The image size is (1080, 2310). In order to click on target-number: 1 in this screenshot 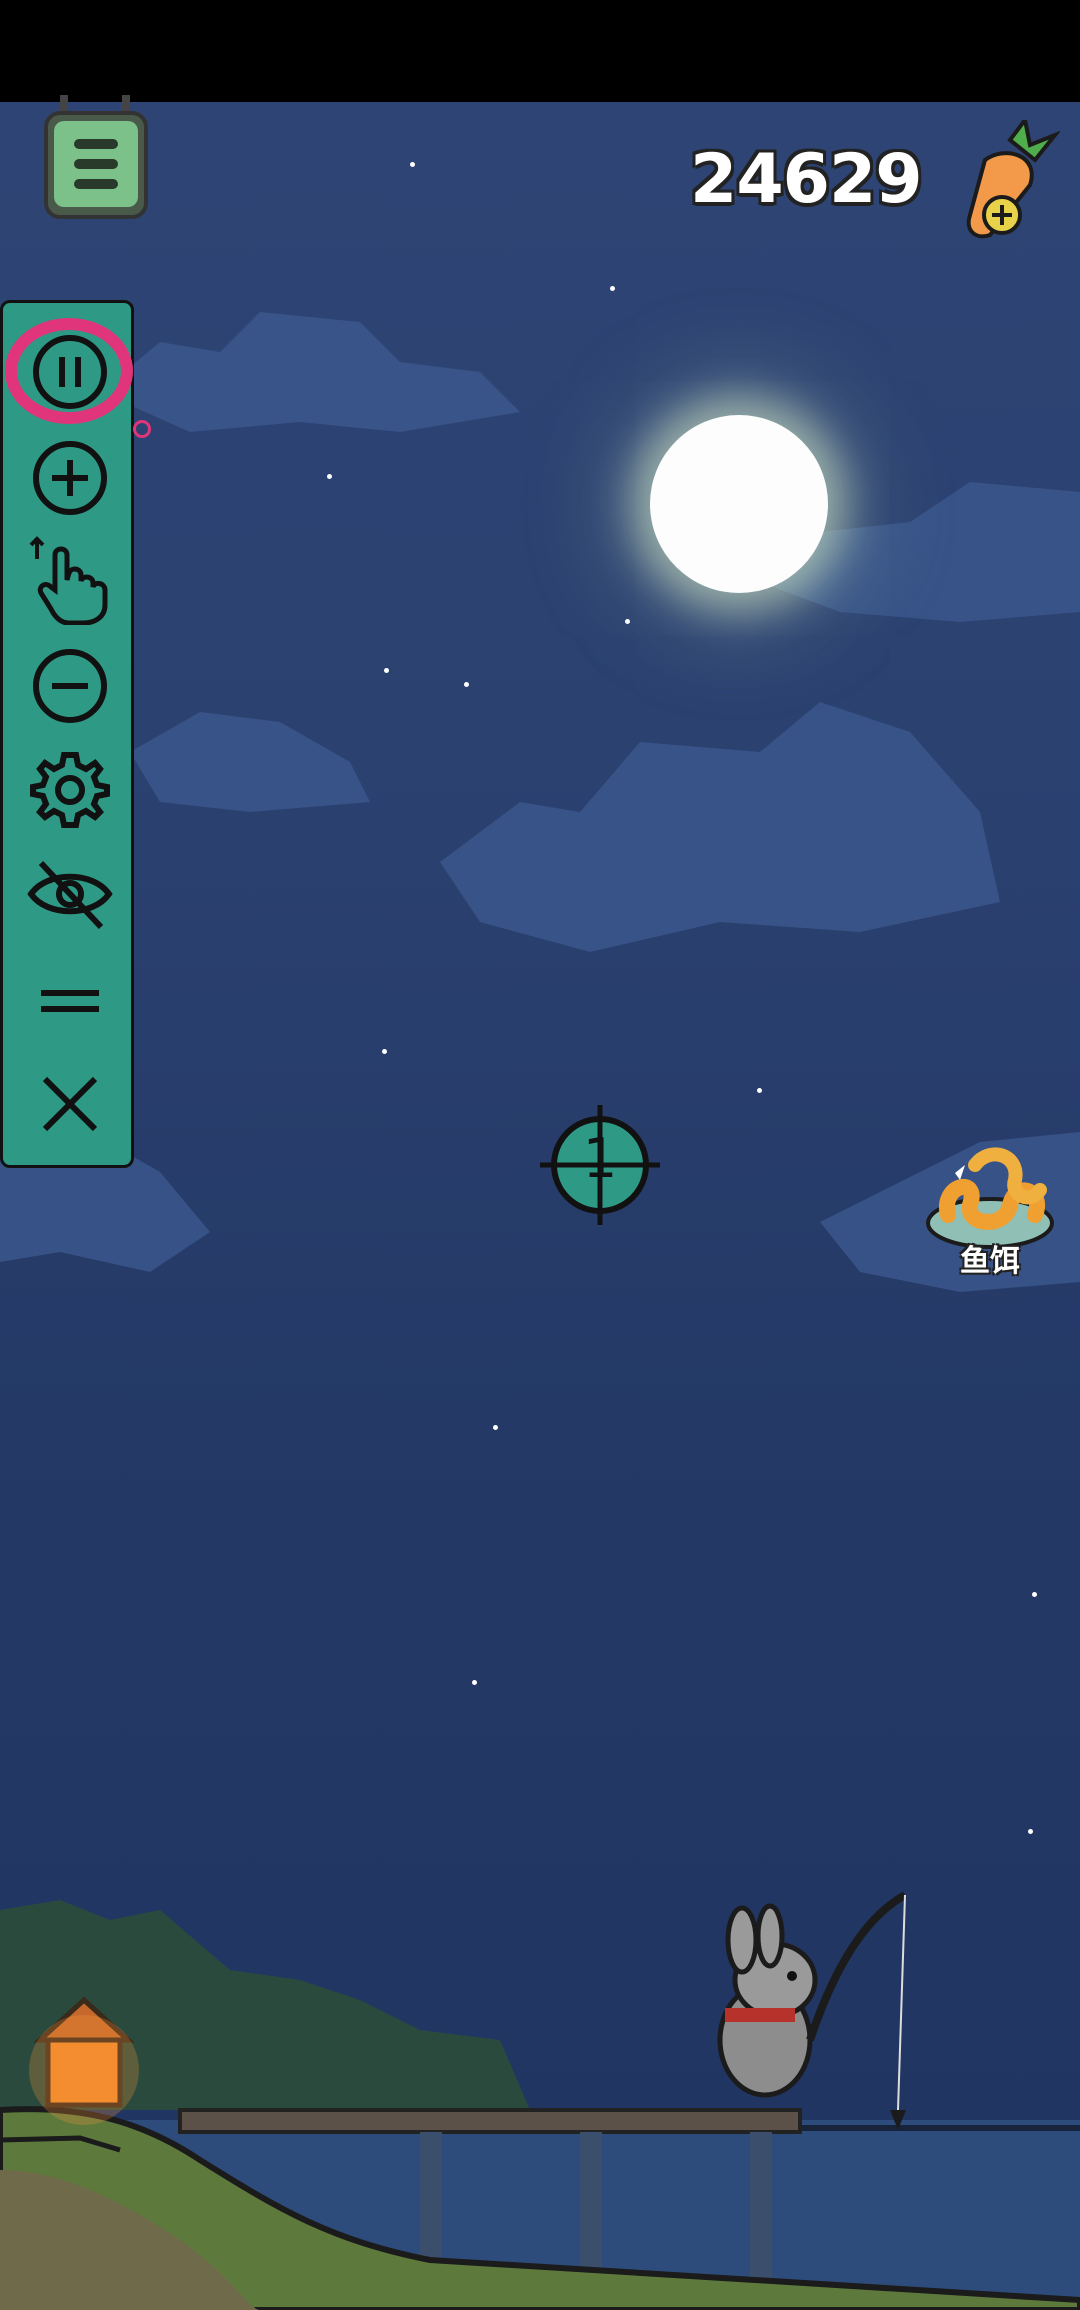, I will do `click(600, 1158)`.